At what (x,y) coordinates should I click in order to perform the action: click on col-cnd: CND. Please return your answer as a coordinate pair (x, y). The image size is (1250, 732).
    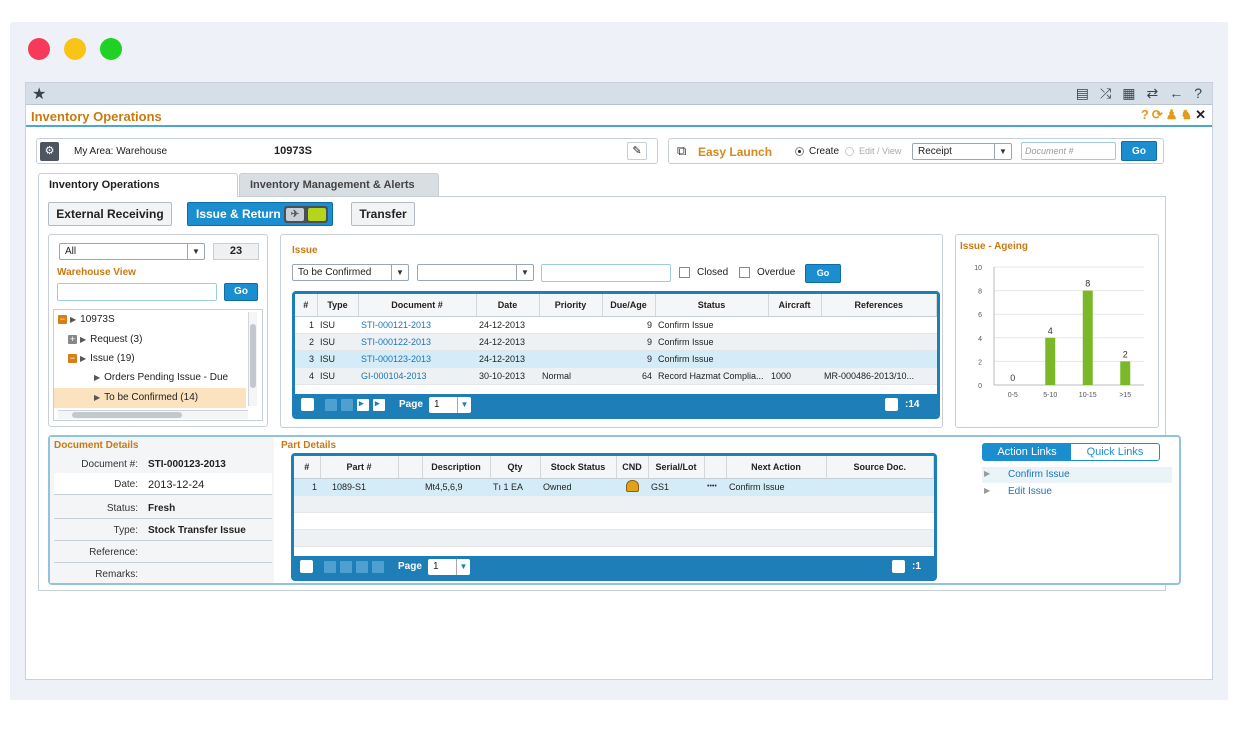
    Looking at the image, I should click on (632, 467).